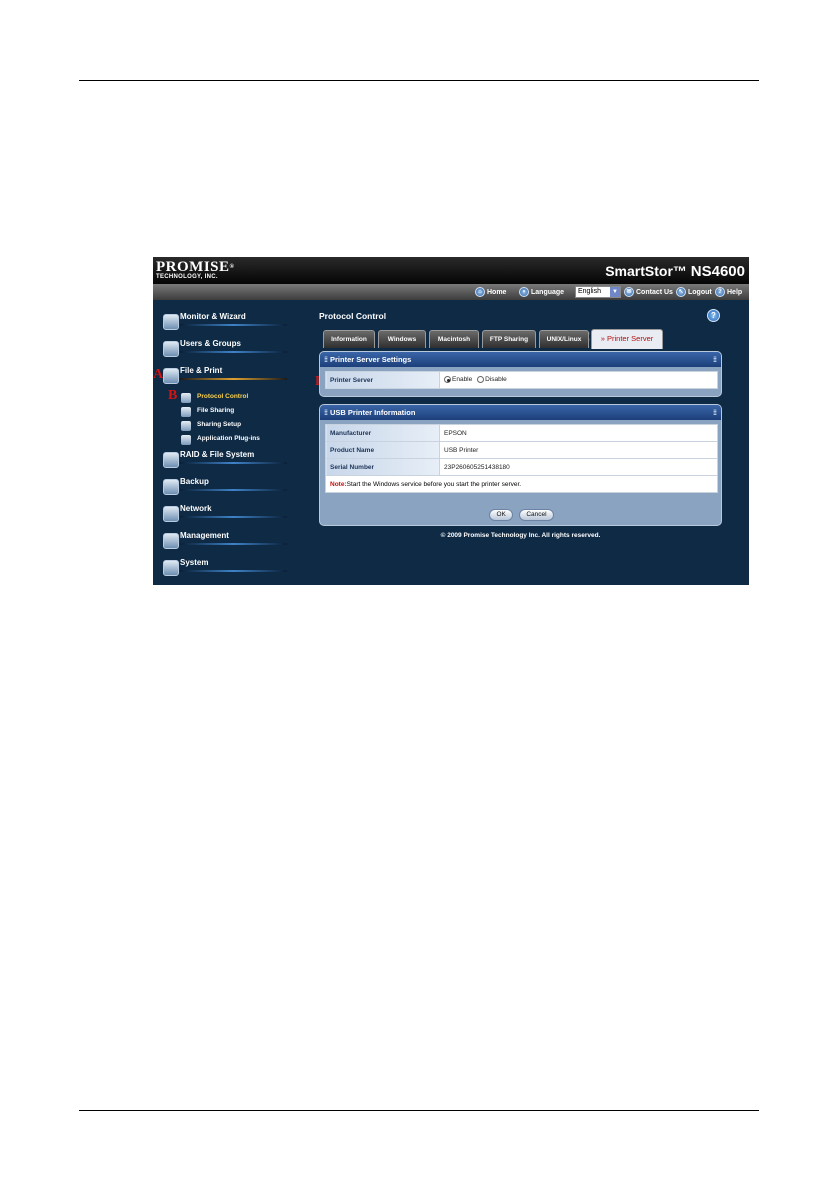 This screenshot has width=840, height=1190. Describe the element at coordinates (419, 1110) in the screenshot. I see `page-bottom-rule` at that location.